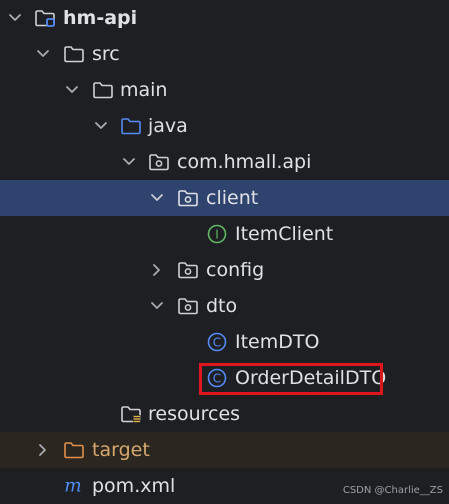 The width and height of the screenshot is (449, 504). Describe the element at coordinates (232, 198) in the screenshot. I see `tree-node-label: client` at that location.